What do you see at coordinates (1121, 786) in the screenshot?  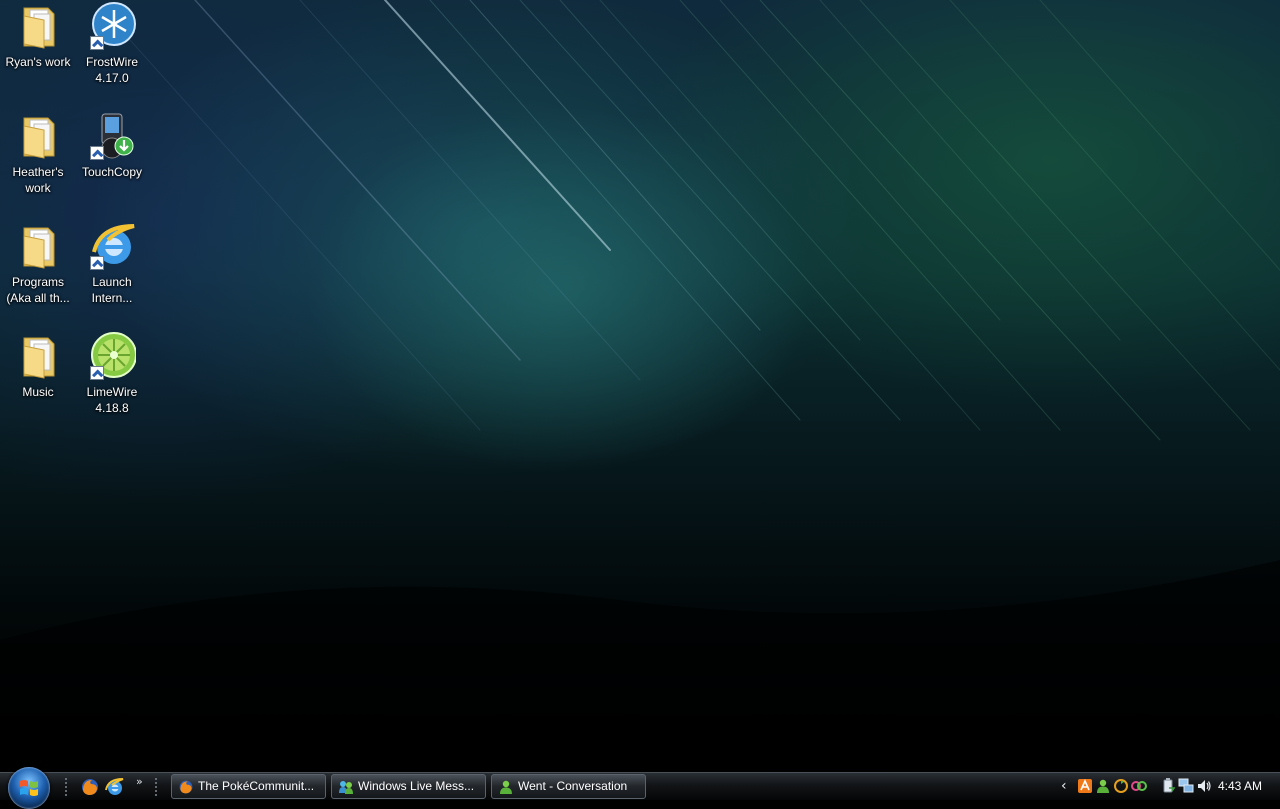 I see `sync-icon` at bounding box center [1121, 786].